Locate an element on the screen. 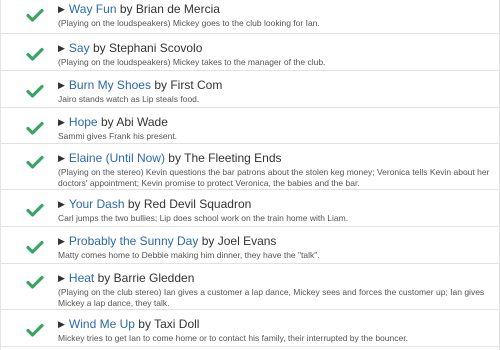 The height and width of the screenshot is (350, 500). song-title-link: Probably the Sunny Day is located at coordinates (133, 241).